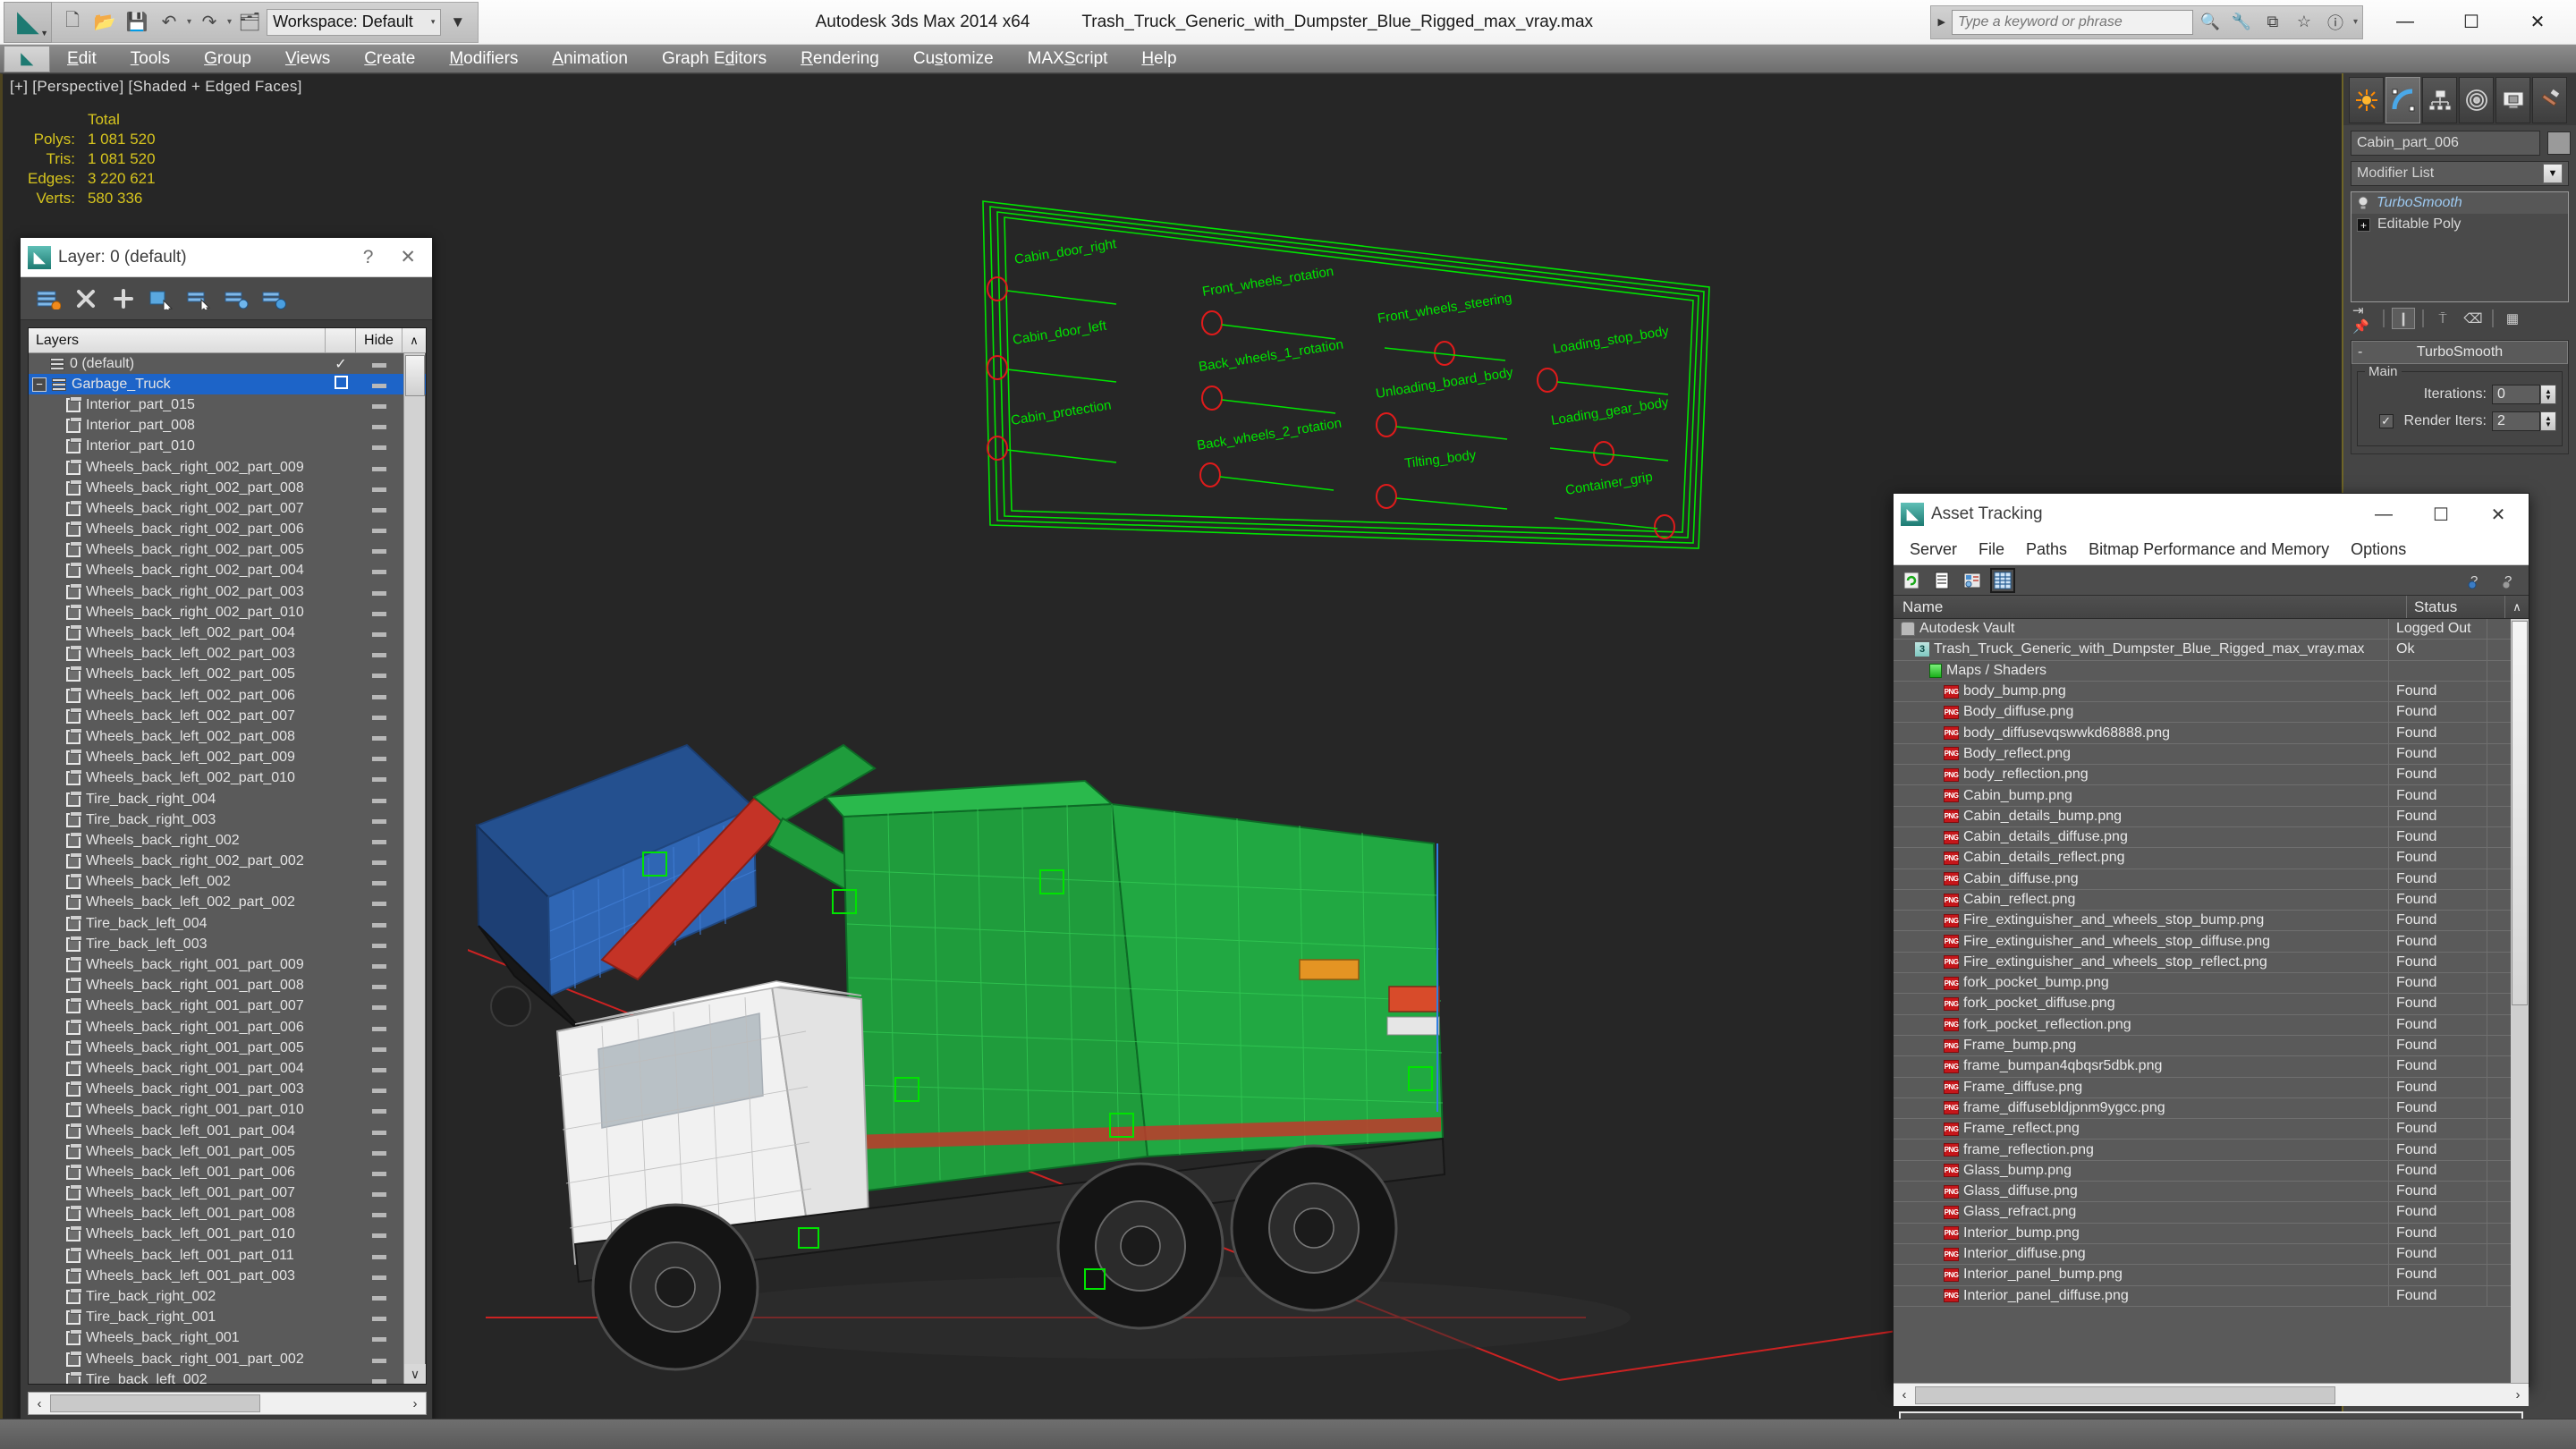 The width and height of the screenshot is (2576, 1449). I want to click on layer-row: Interior_part_015, so click(227, 404).